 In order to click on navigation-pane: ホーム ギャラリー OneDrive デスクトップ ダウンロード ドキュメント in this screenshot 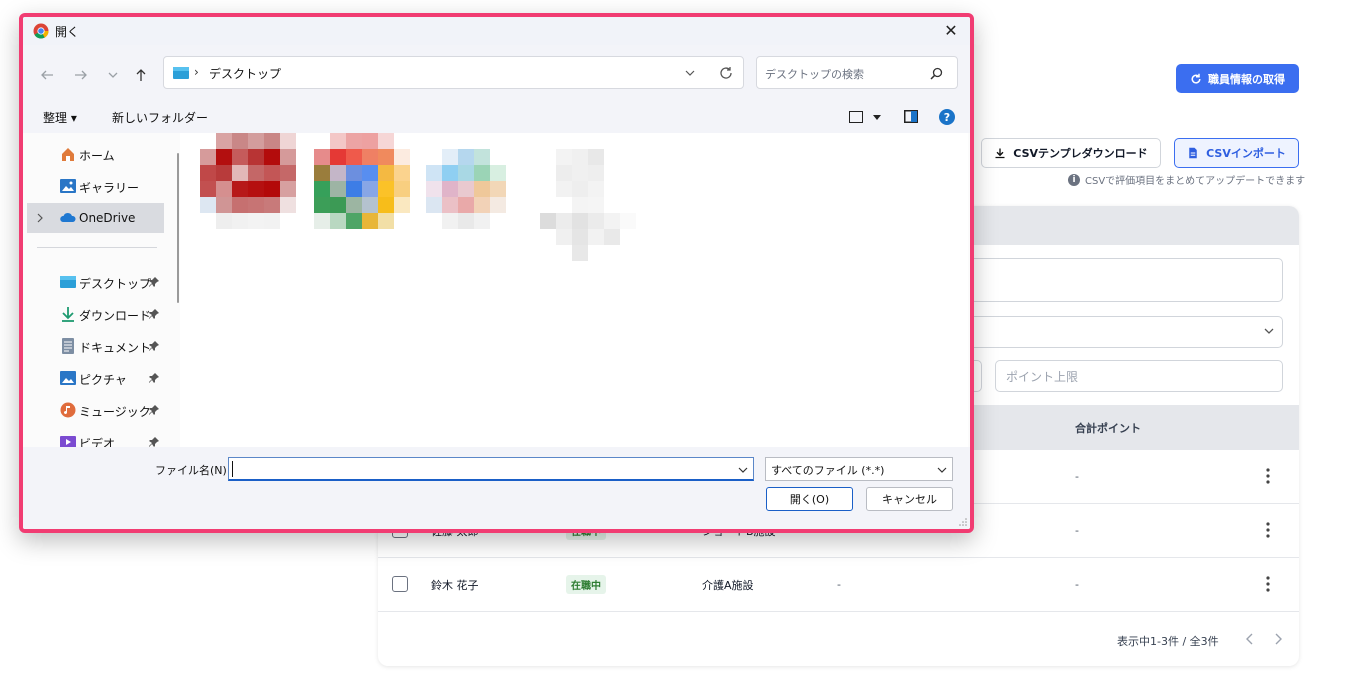, I will do `click(103, 290)`.